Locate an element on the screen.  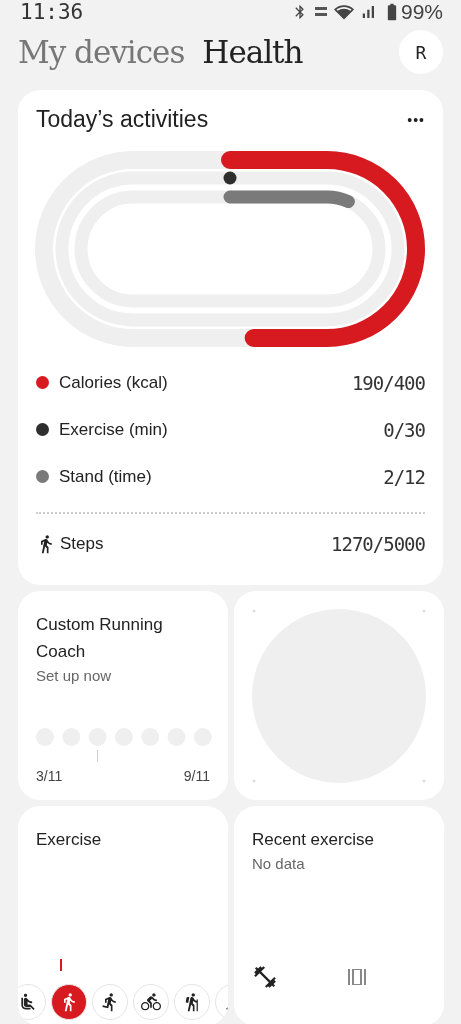
metric-value: 1270/5000 is located at coordinates (378, 543).